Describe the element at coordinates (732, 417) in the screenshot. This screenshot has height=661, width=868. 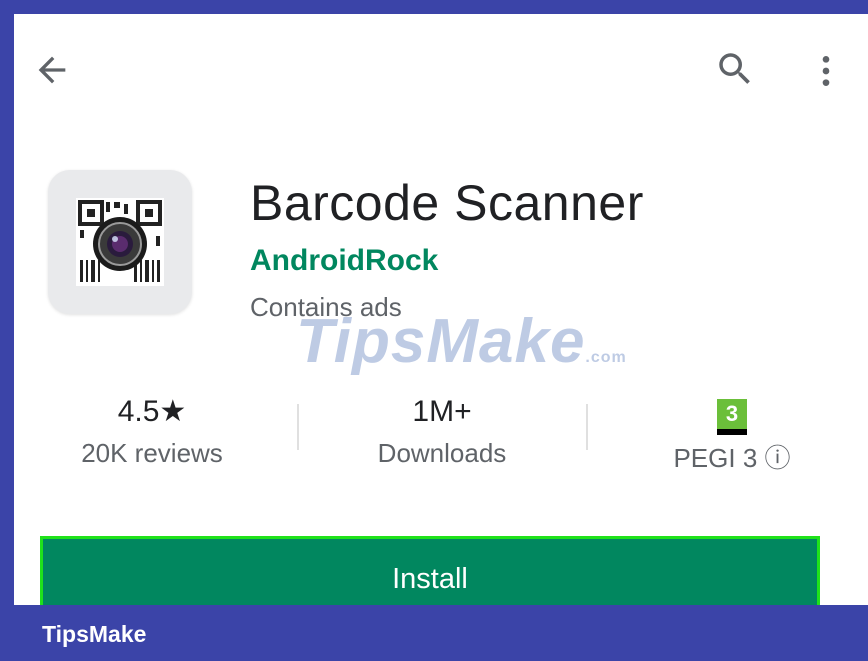
I see `pegi-3-badge-icon: 3` at that location.